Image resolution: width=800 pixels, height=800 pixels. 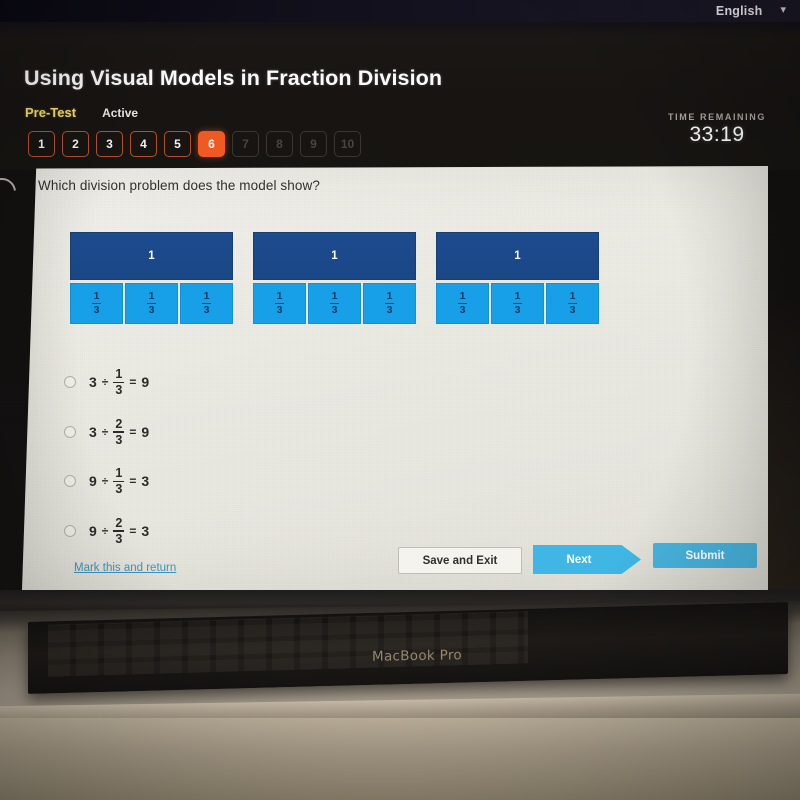 What do you see at coordinates (41, 144) in the screenshot?
I see `question-number-1: 1` at bounding box center [41, 144].